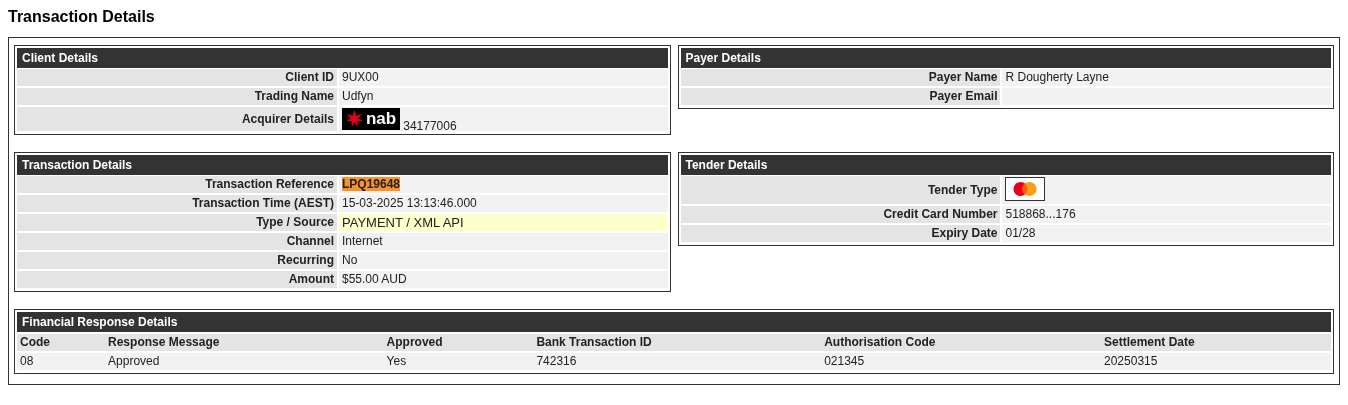  I want to click on field-value: Udfyn, so click(503, 96).